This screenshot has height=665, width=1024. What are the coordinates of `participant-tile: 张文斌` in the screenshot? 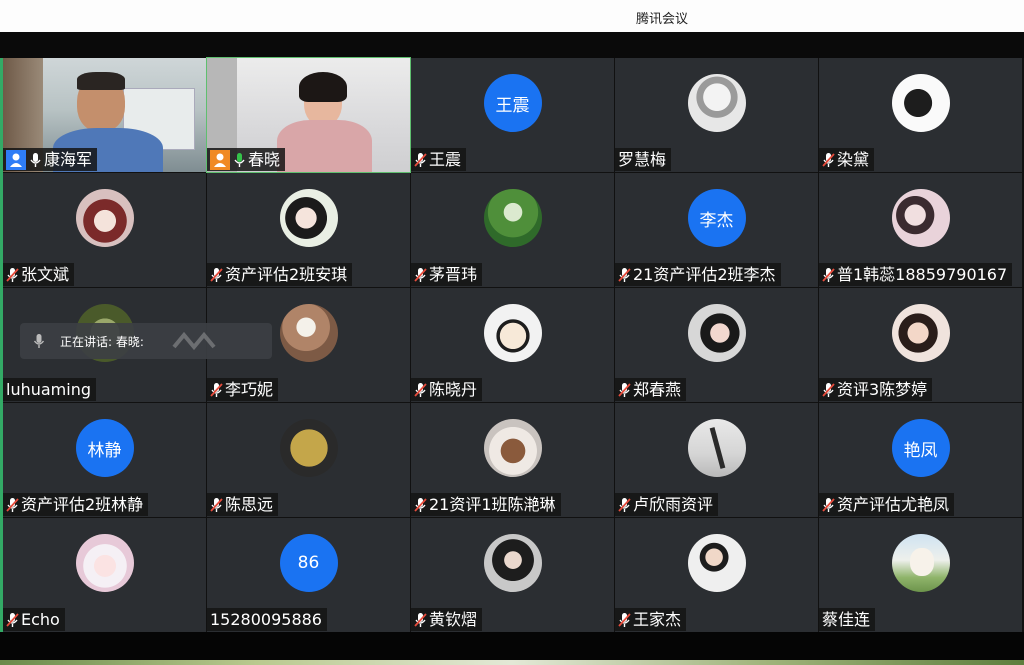 It's located at (104, 230).